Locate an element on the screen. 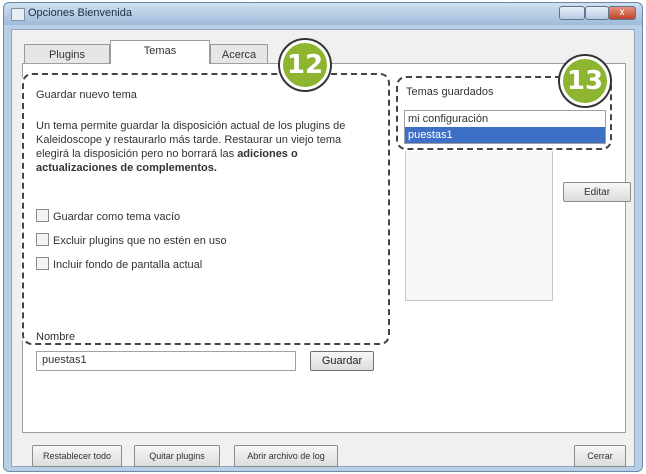 Image resolution: width=646 pixels, height=474 pixels. close-button: Cerrar is located at coordinates (600, 456).